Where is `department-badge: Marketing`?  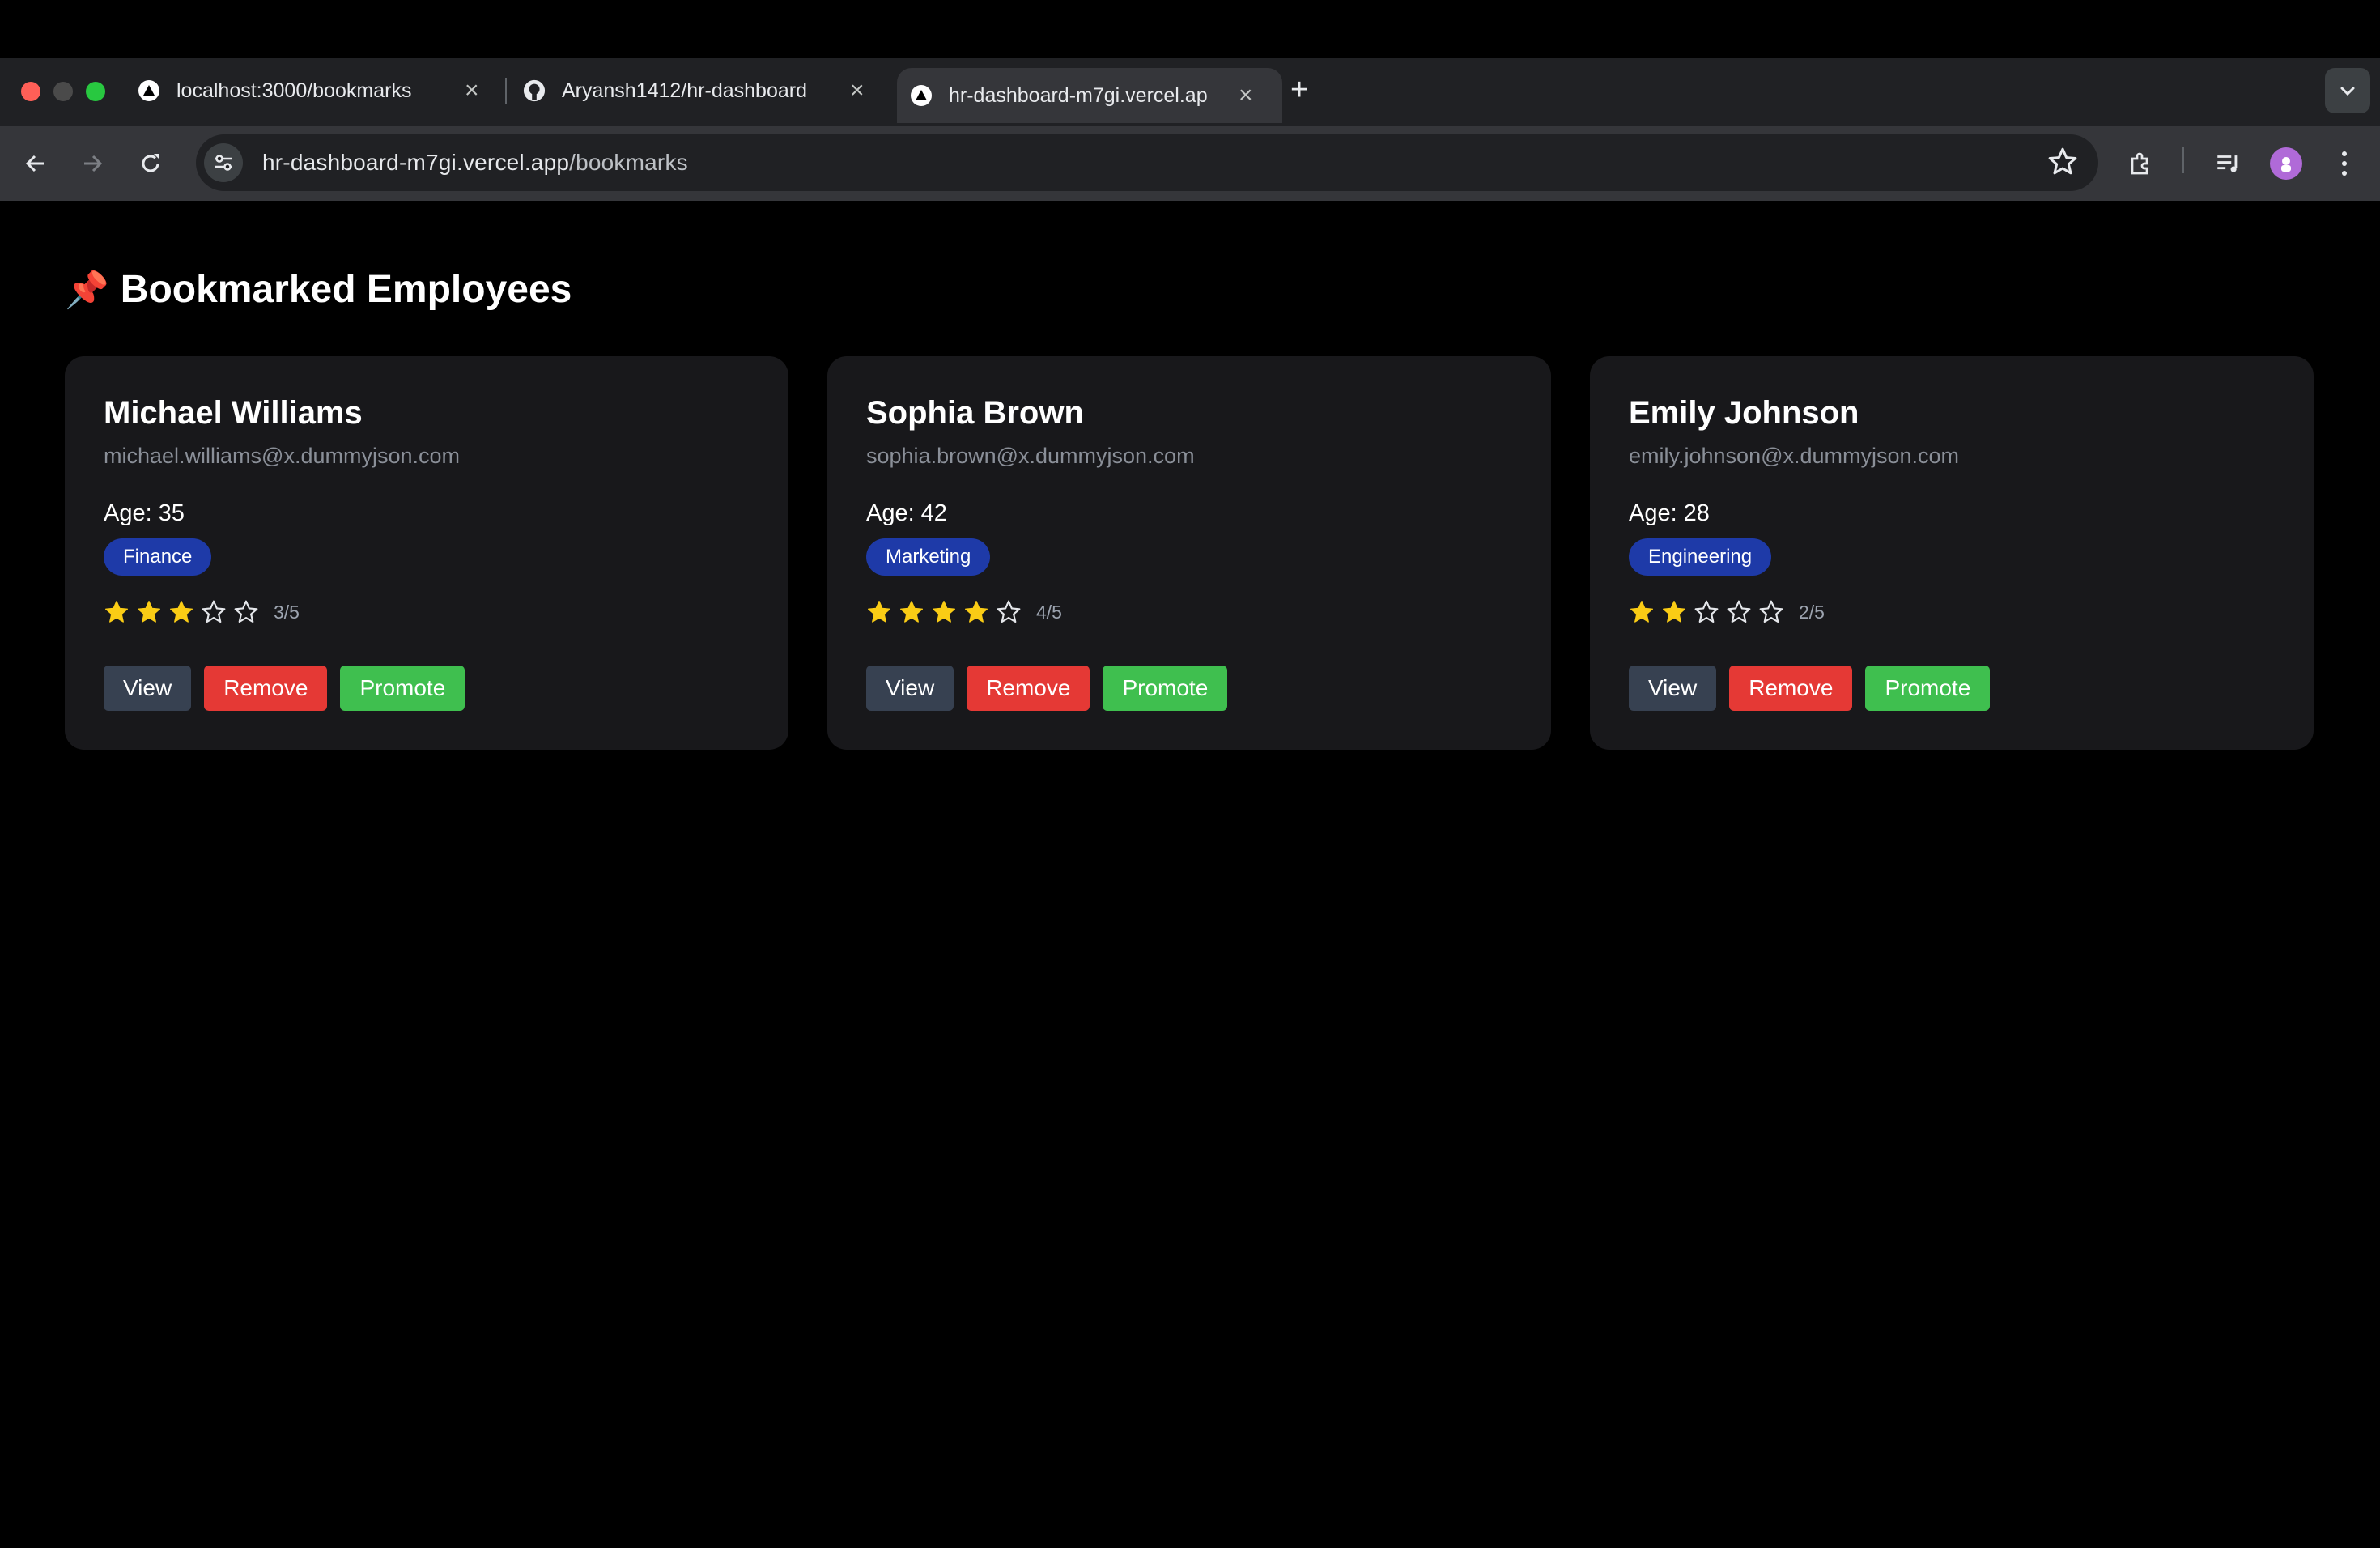 department-badge: Marketing is located at coordinates (928, 557).